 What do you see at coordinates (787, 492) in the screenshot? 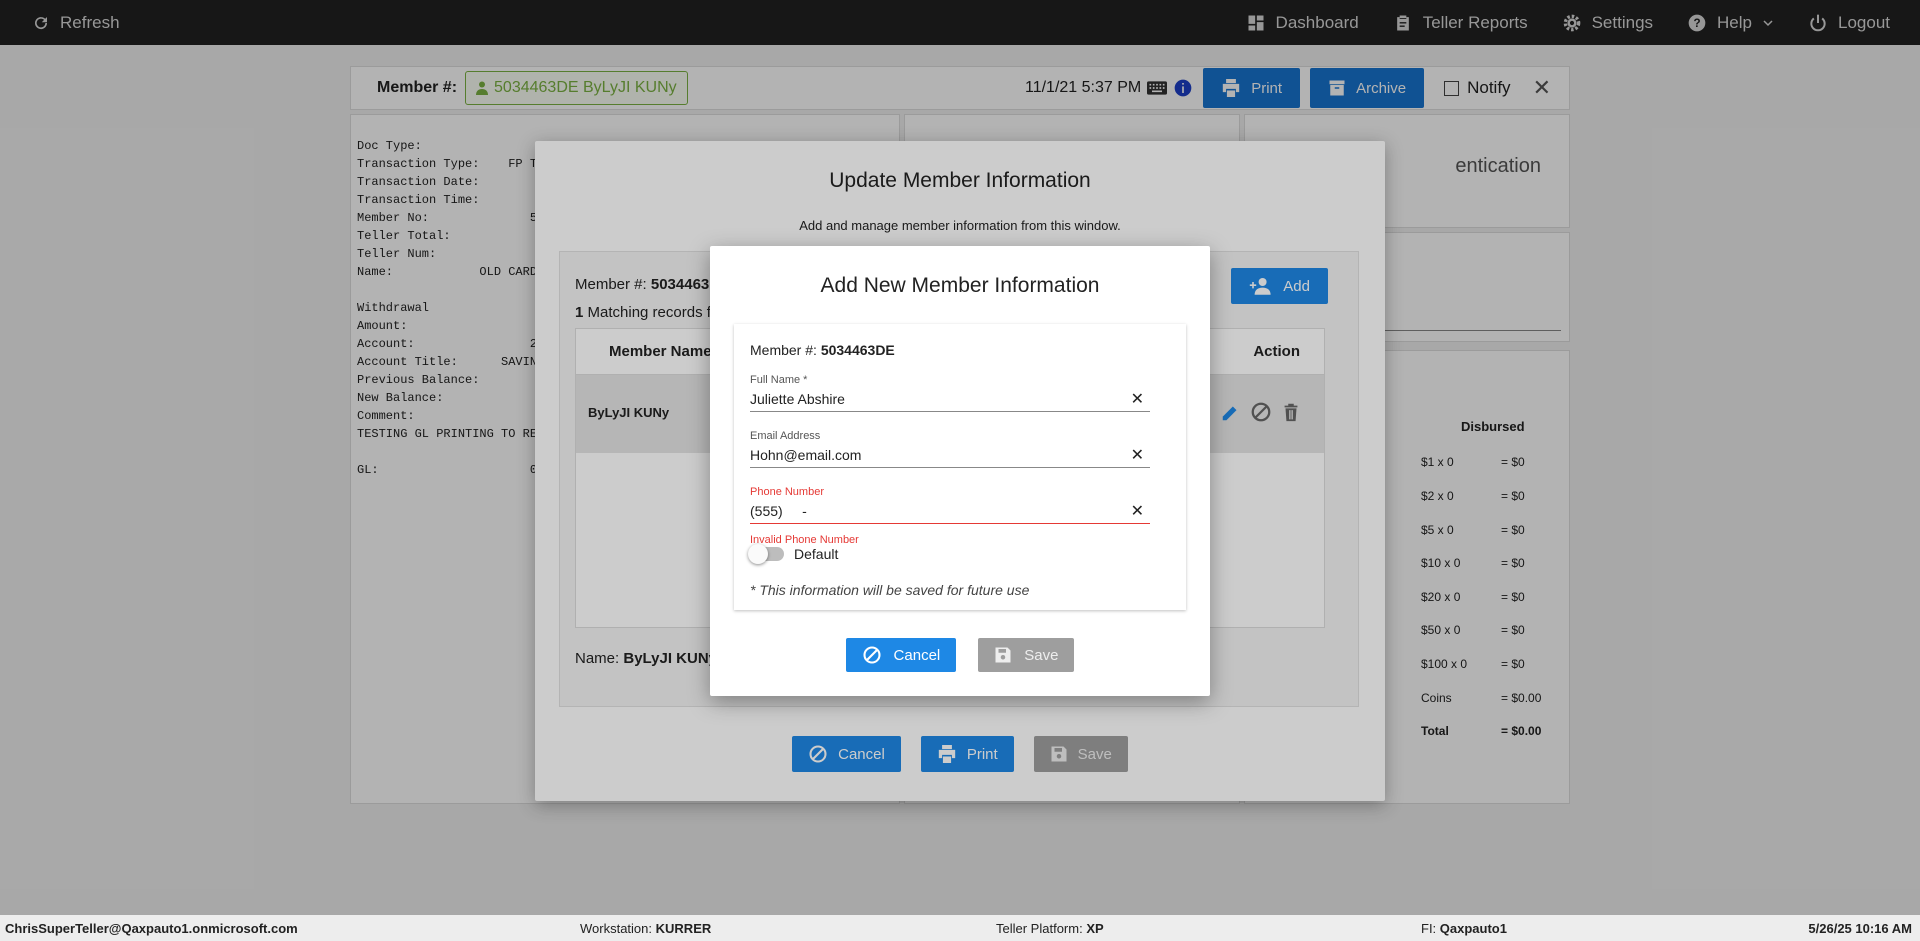
I see `phone-label: Phone Number` at bounding box center [787, 492].